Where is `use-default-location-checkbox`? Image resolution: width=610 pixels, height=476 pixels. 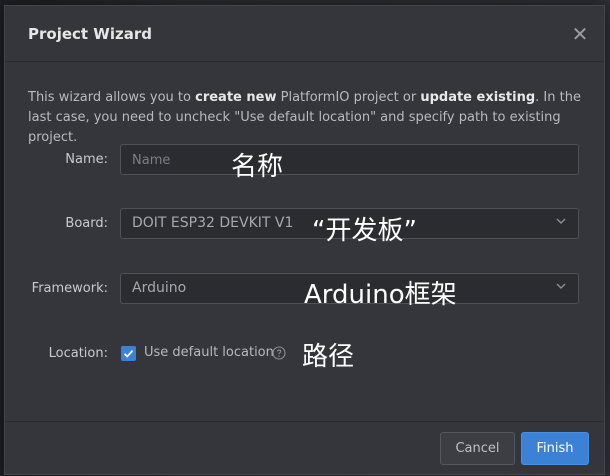 use-default-location-checkbox is located at coordinates (128, 353).